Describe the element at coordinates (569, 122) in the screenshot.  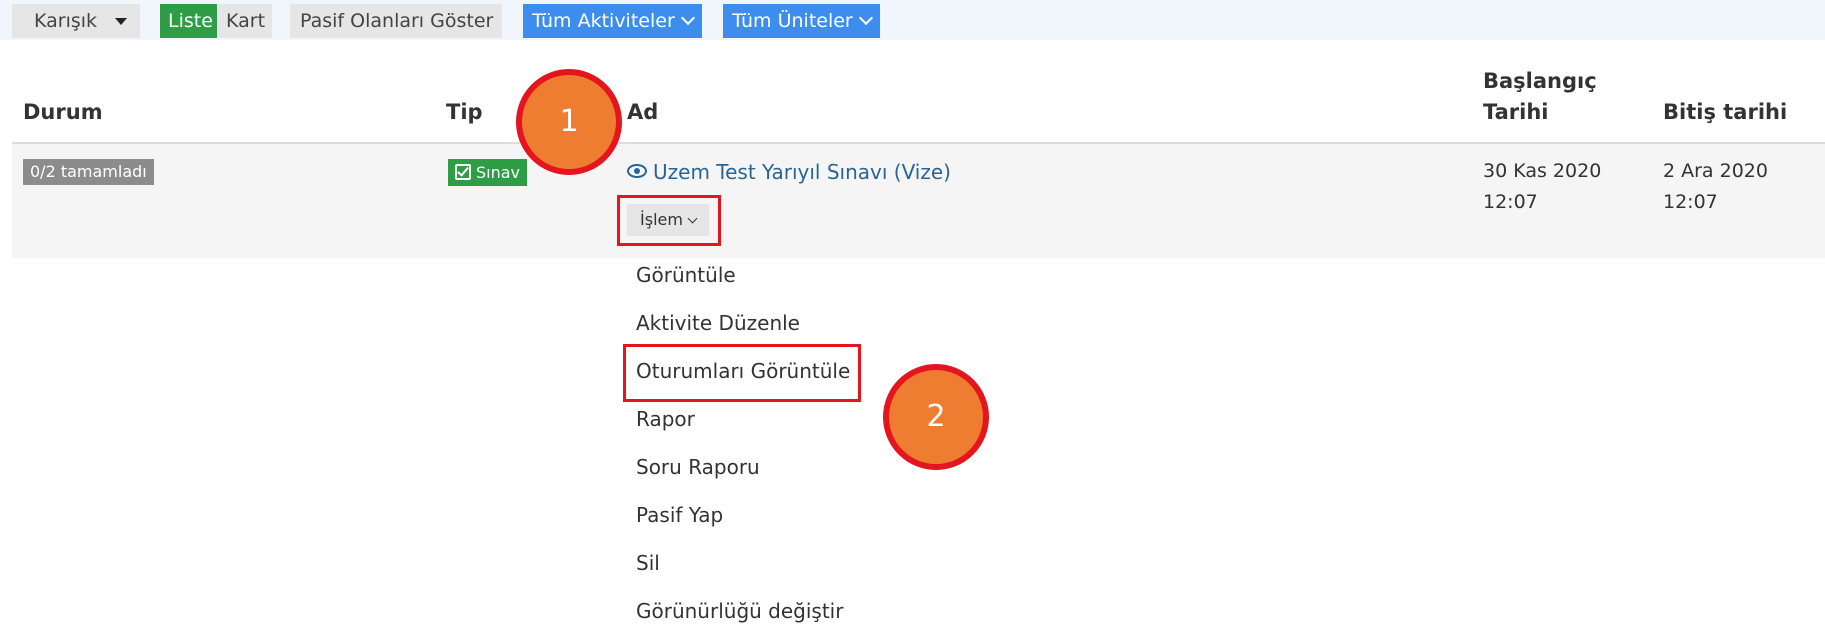
I see `step-marker-1: 1` at that location.